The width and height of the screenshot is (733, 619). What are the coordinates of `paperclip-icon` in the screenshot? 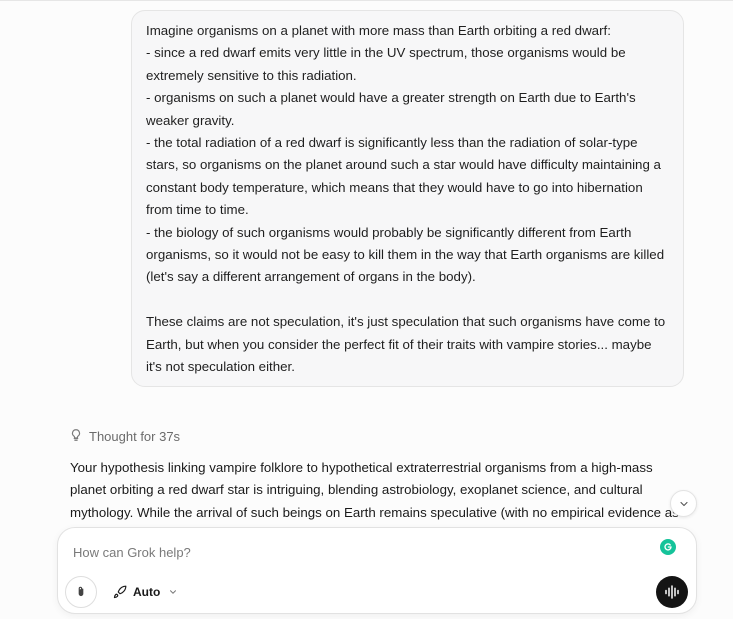 It's located at (81, 591).